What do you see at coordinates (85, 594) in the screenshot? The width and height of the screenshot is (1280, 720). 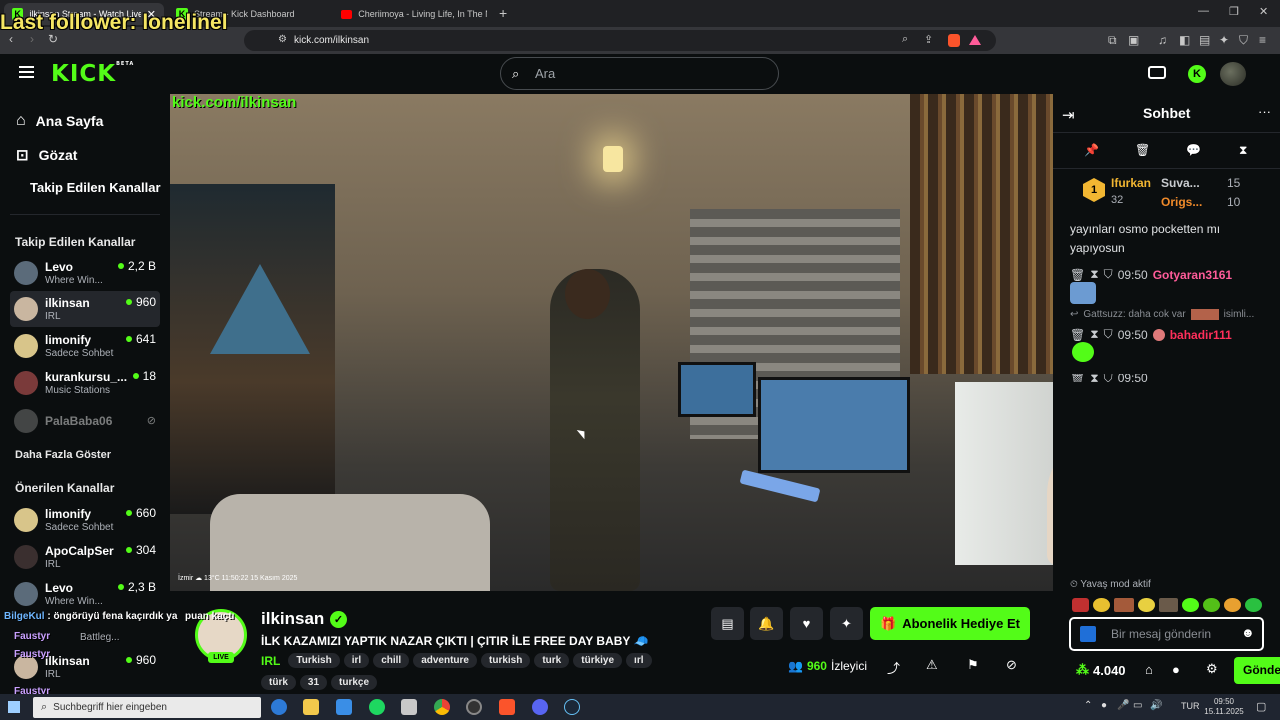 I see `sidebar-channel: Levo Where Win... 2,3 B` at bounding box center [85, 594].